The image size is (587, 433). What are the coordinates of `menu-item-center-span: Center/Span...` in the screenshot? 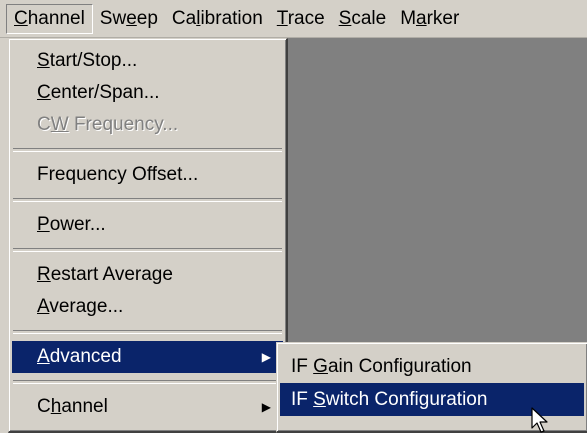 It's located at (147, 93).